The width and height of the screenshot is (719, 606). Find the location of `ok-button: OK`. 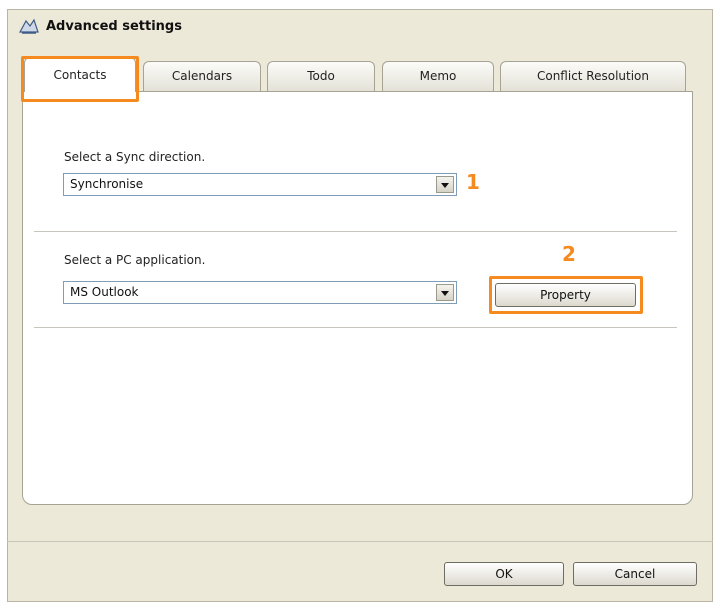

ok-button: OK is located at coordinates (504, 574).